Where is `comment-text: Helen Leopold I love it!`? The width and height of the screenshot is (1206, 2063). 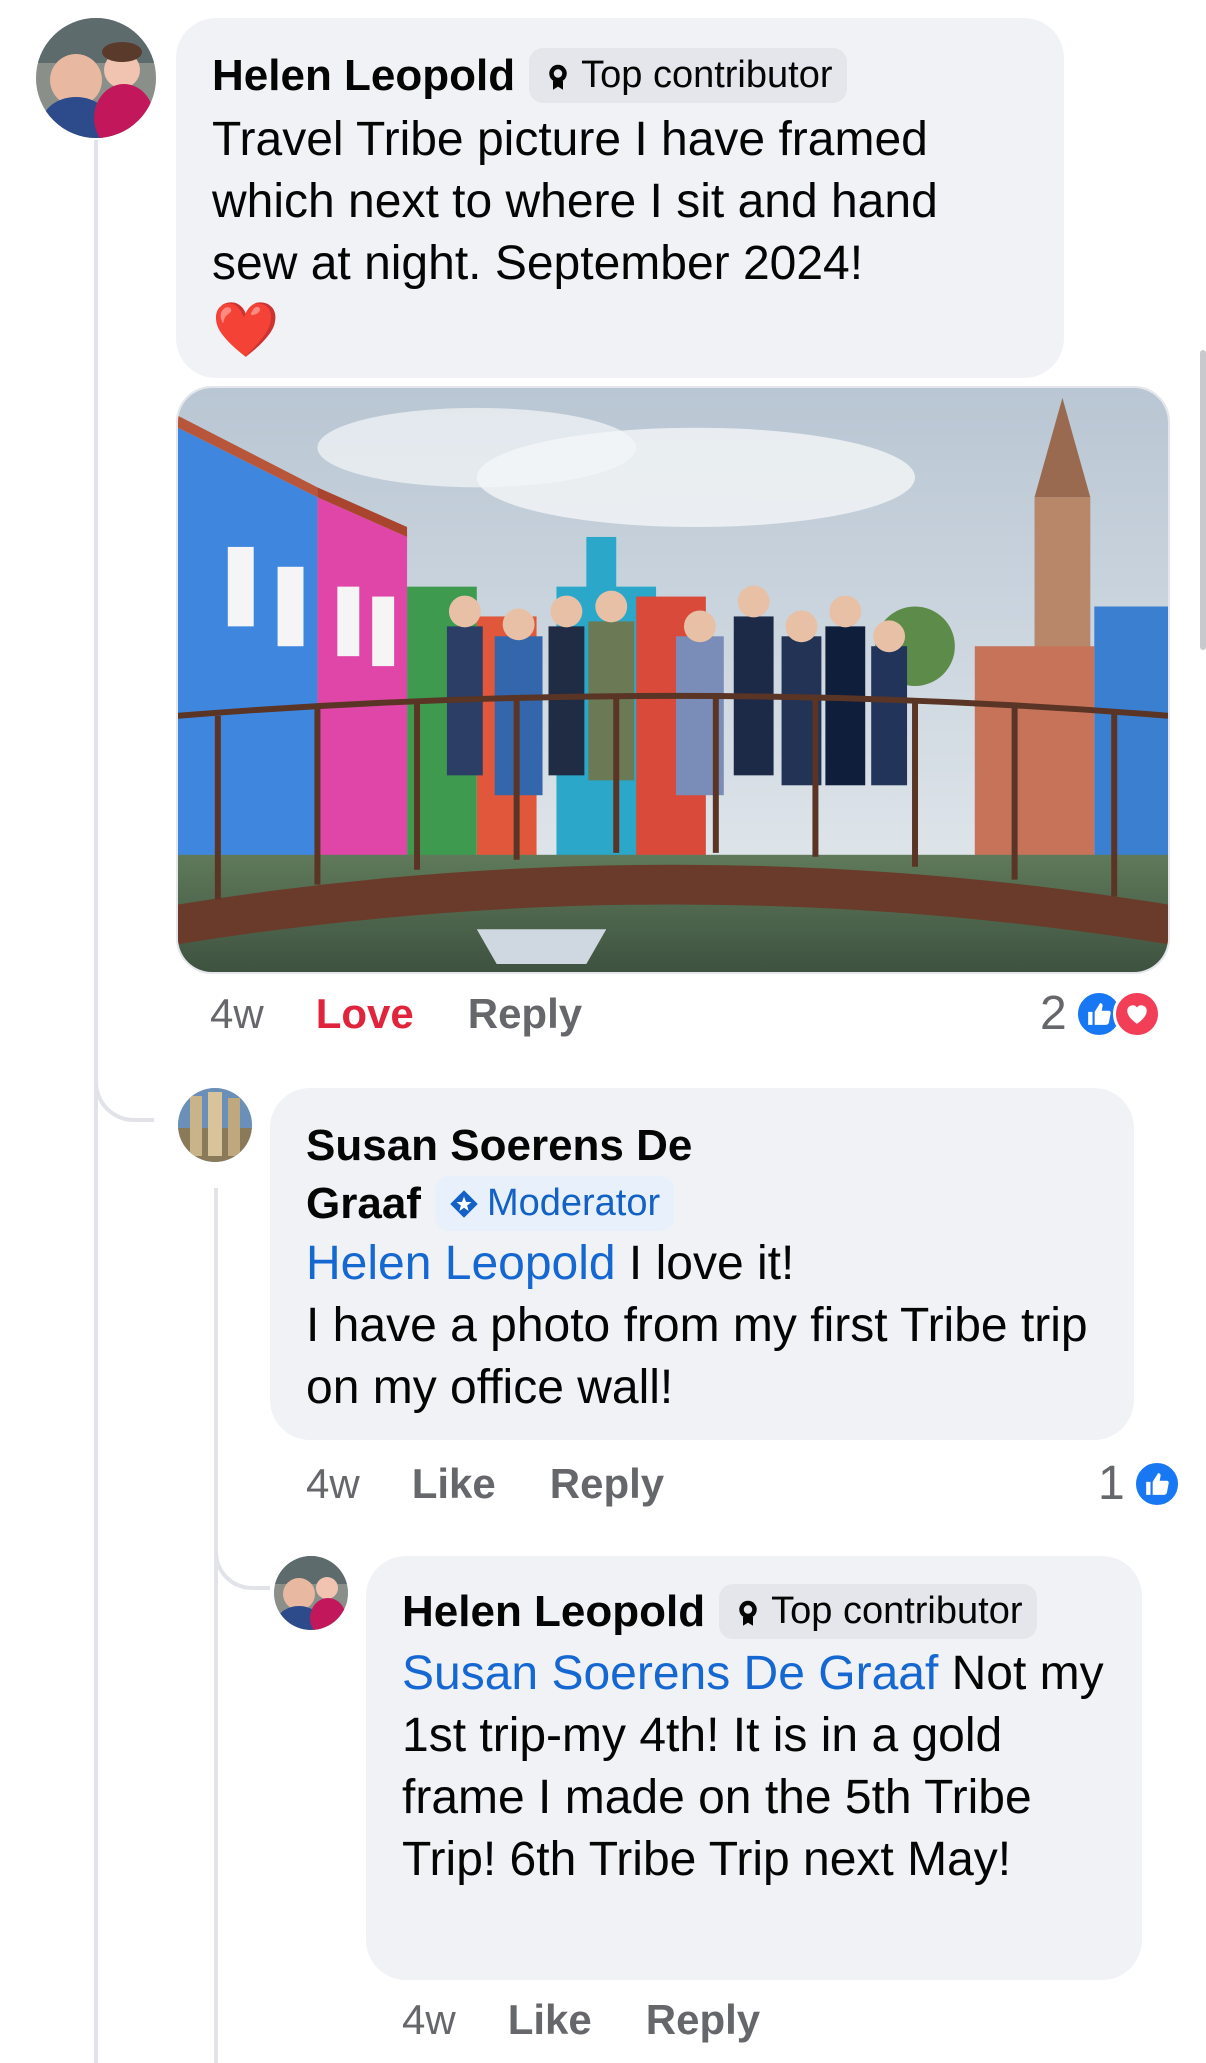
comment-text: Helen Leopold I love it! is located at coordinates (702, 1264).